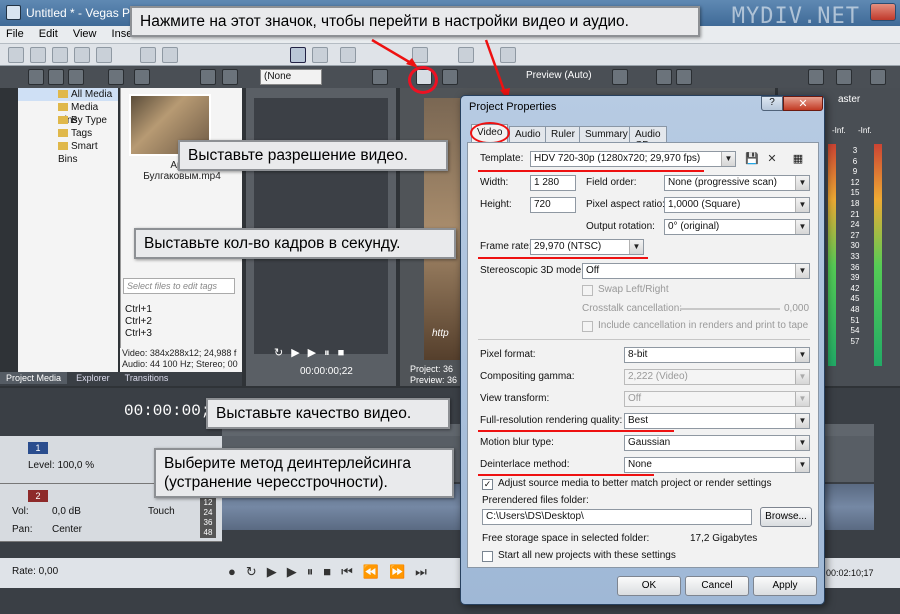  Describe the element at coordinates (148, 55) in the screenshot. I see `cut-icon` at that location.